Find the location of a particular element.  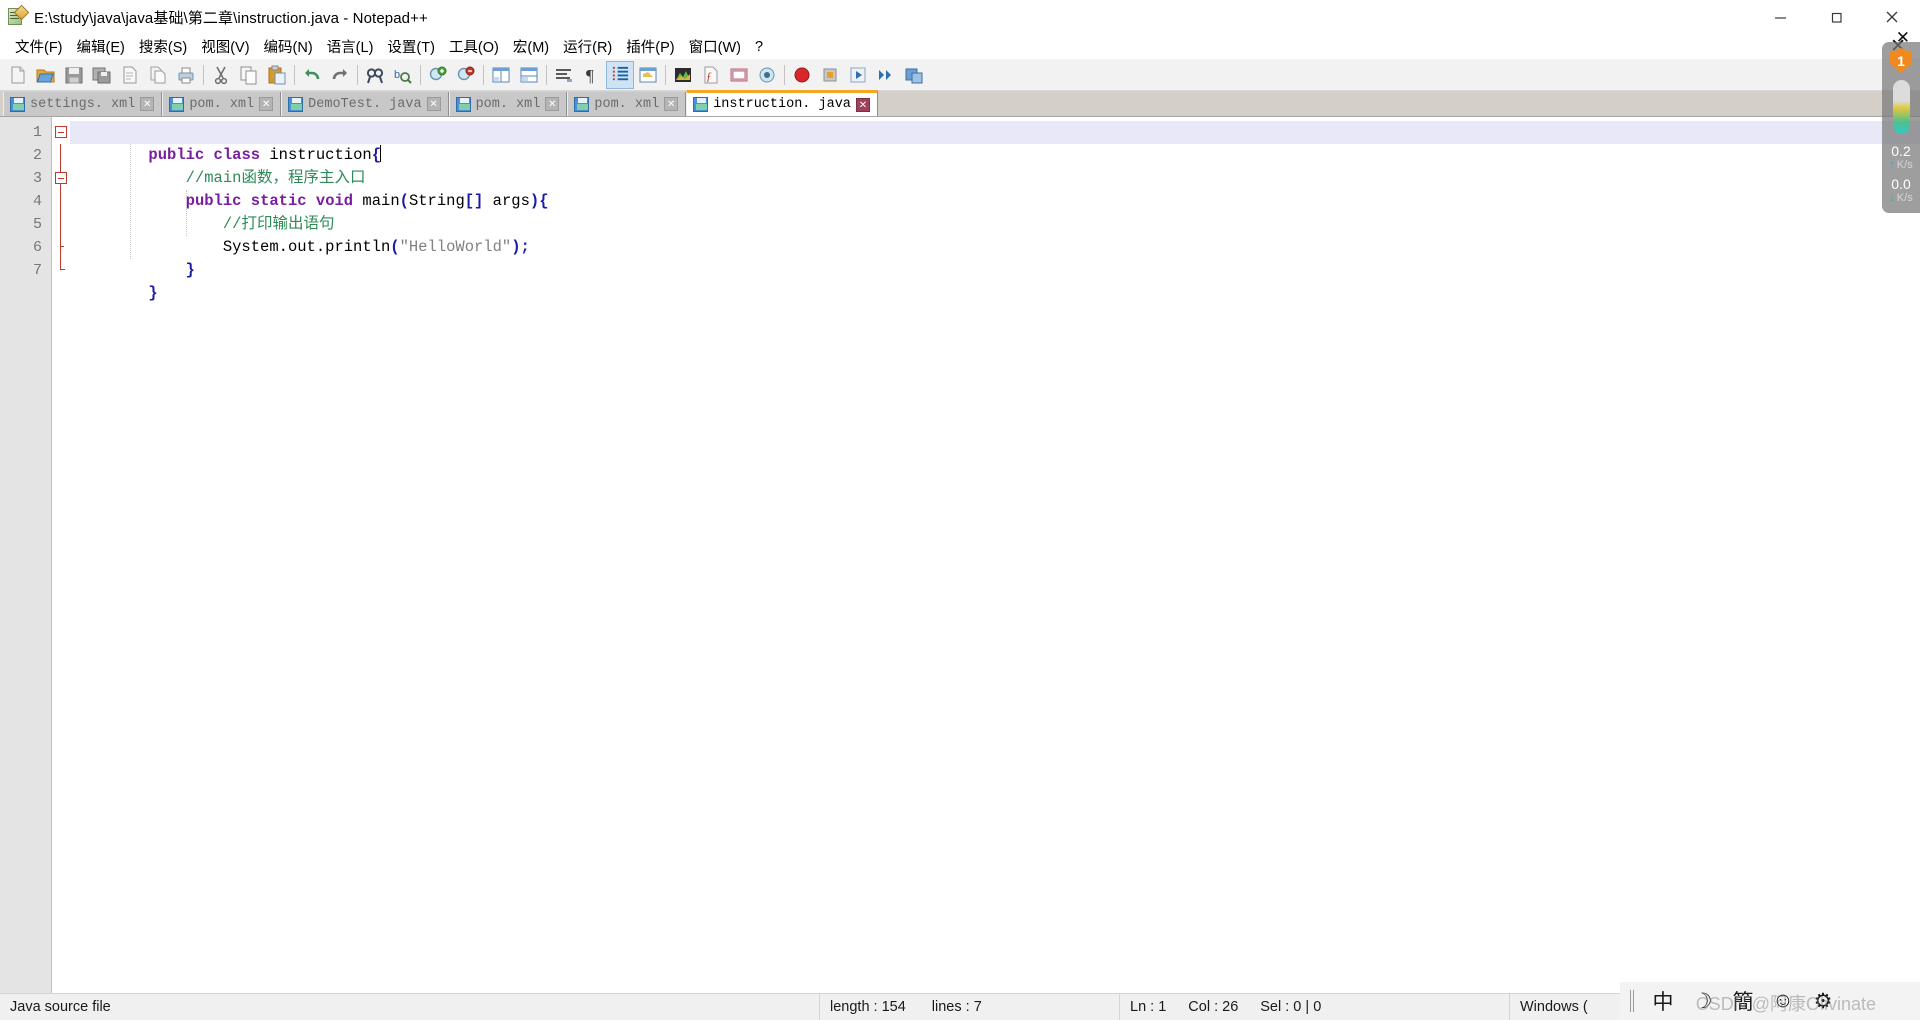

upload-value: 0.2 is located at coordinates (1901, 151).